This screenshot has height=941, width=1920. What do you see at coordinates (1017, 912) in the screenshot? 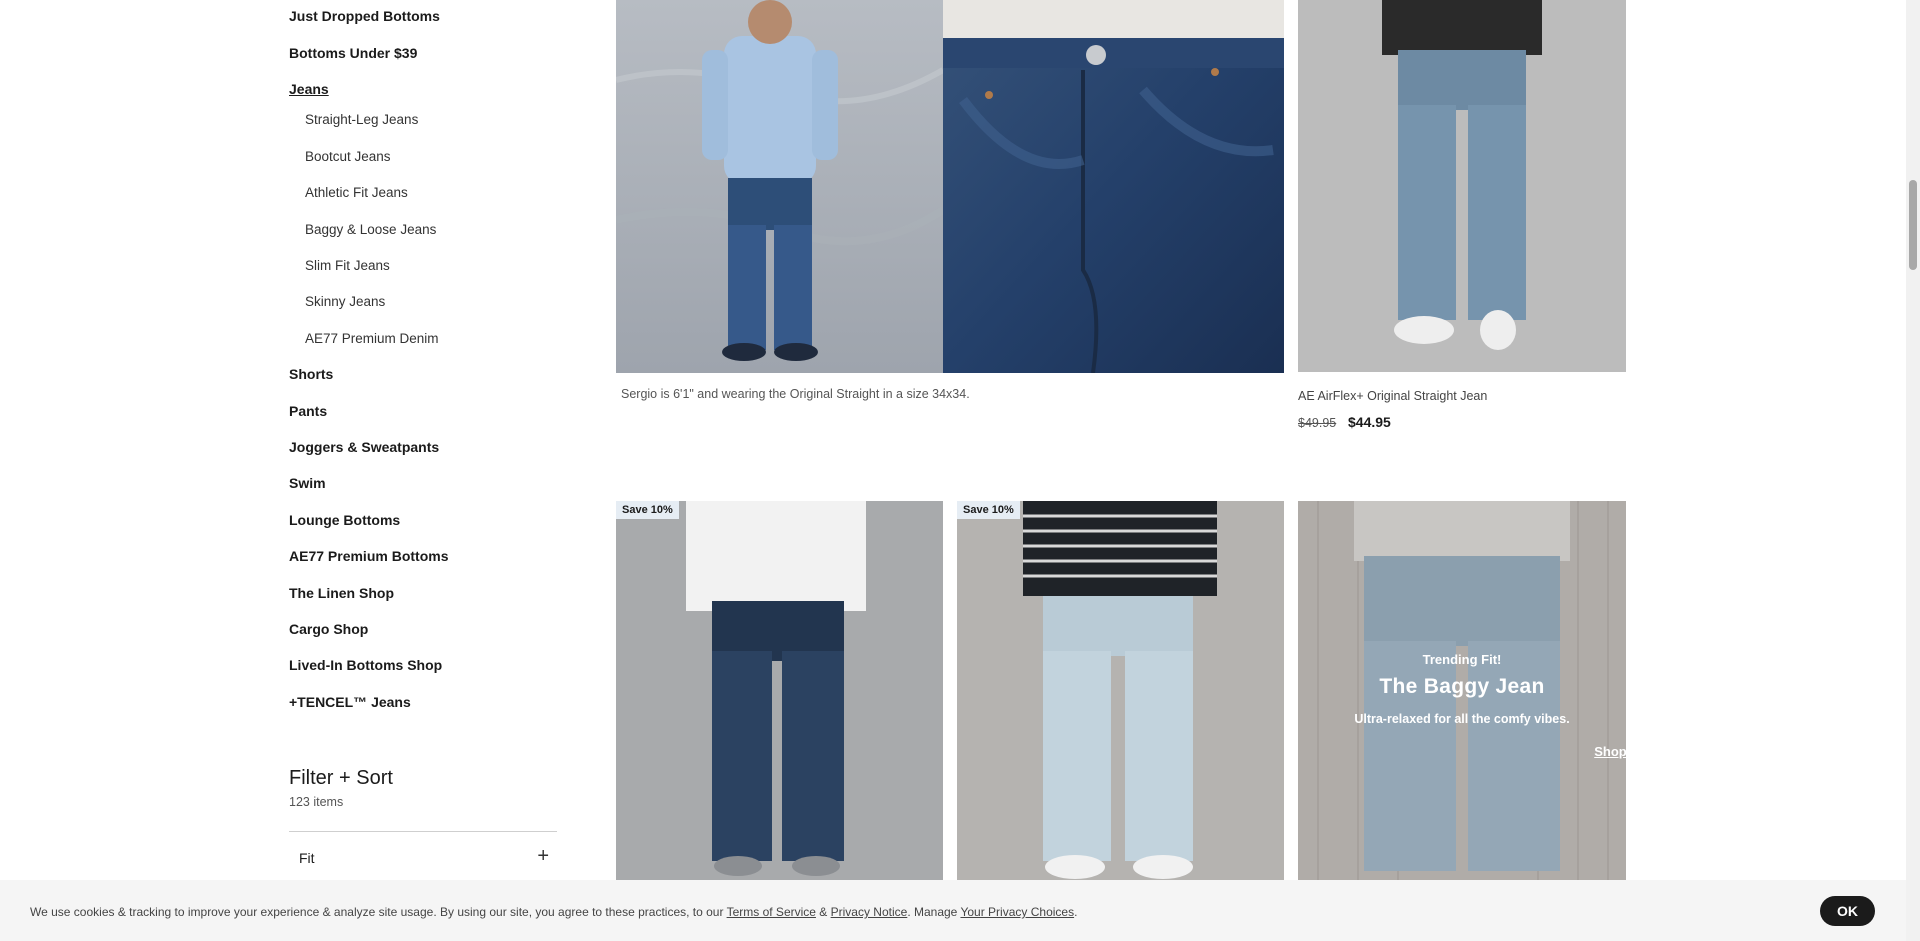
I see `privacy-choices-link: Your Privacy Choices` at bounding box center [1017, 912].